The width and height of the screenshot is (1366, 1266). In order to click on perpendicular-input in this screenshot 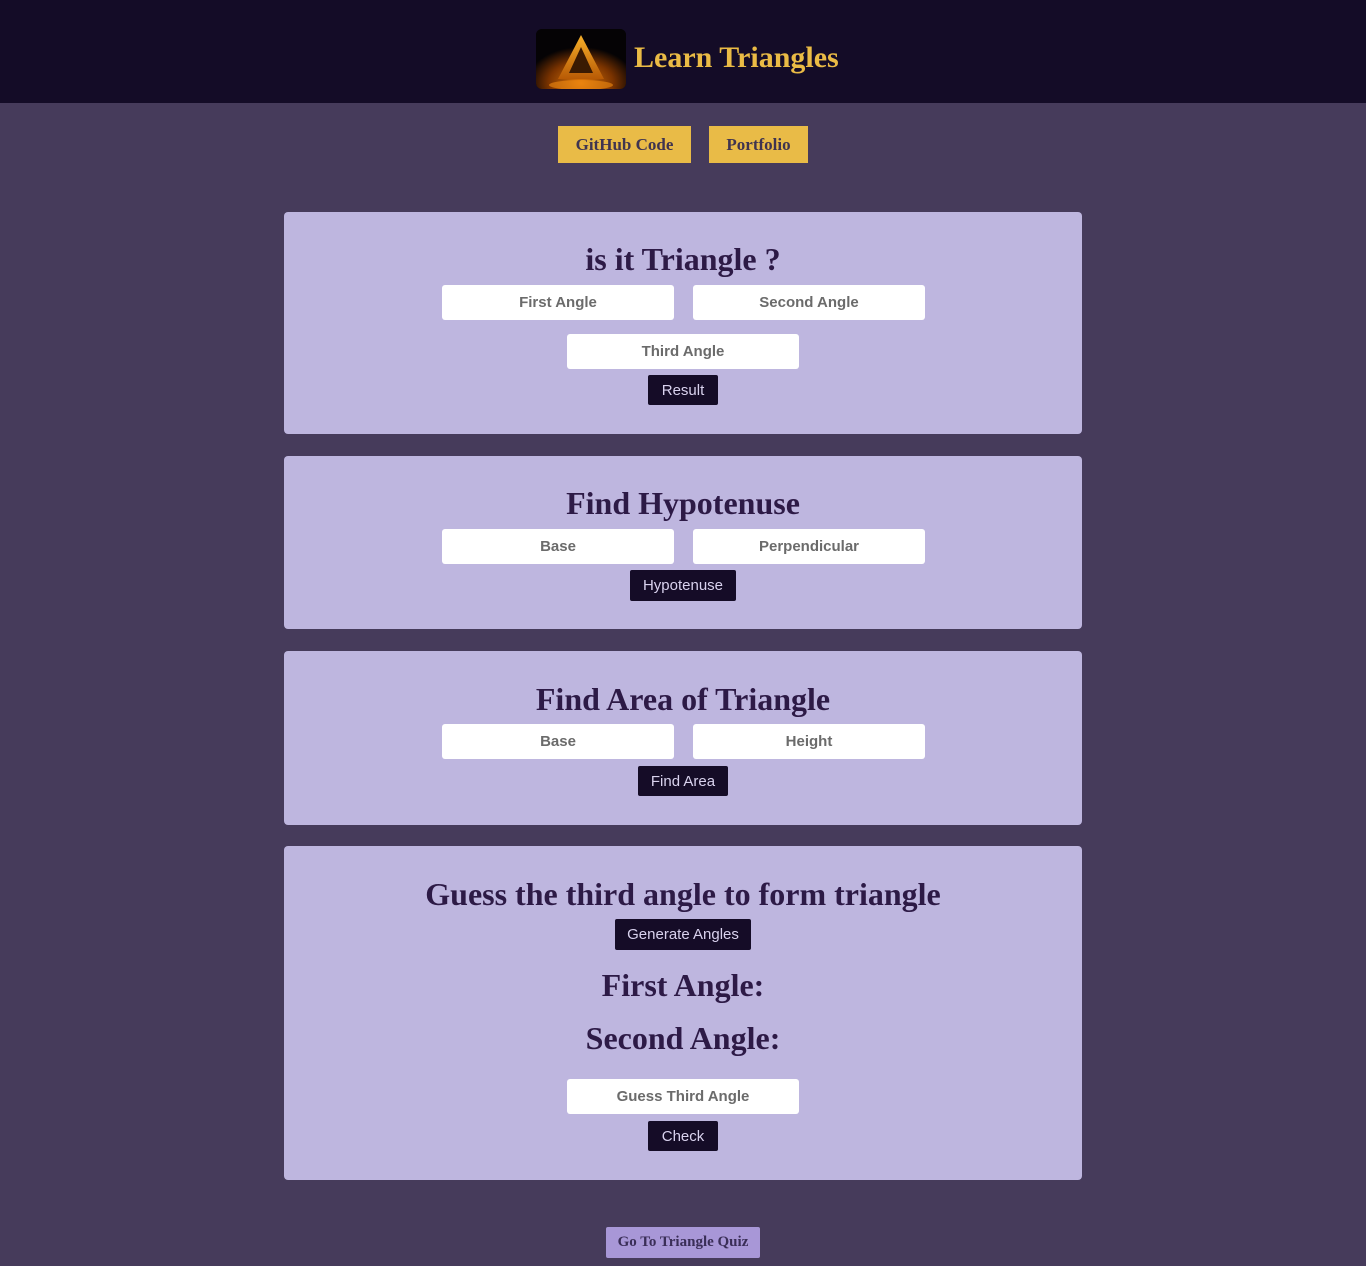, I will do `click(809, 546)`.